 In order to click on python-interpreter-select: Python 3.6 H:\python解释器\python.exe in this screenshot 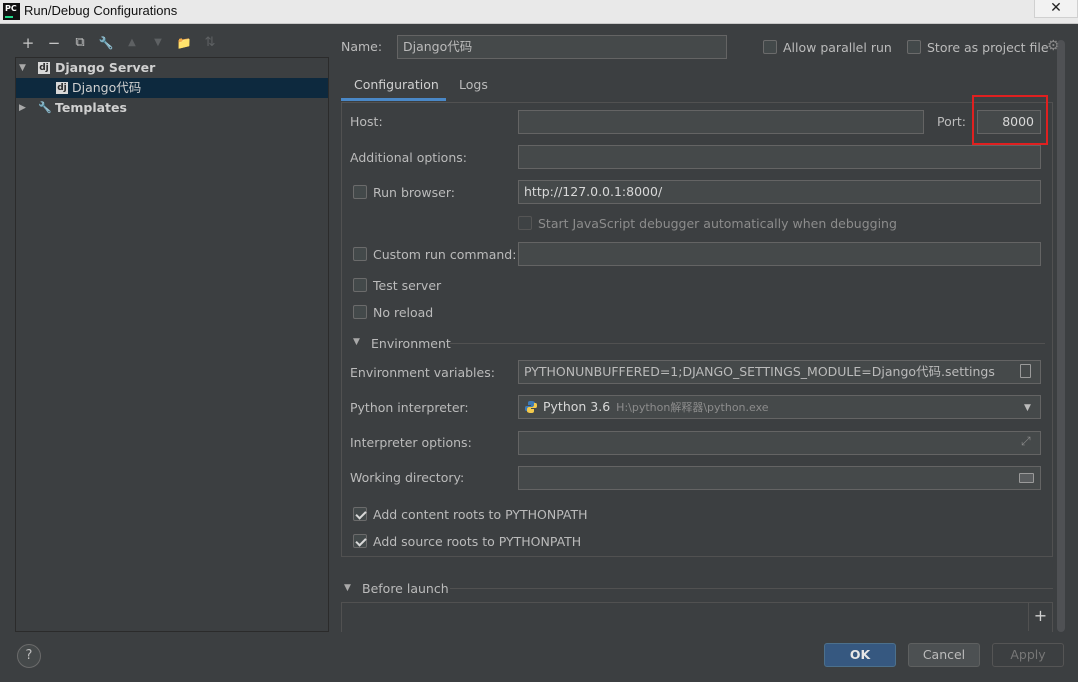, I will do `click(779, 407)`.